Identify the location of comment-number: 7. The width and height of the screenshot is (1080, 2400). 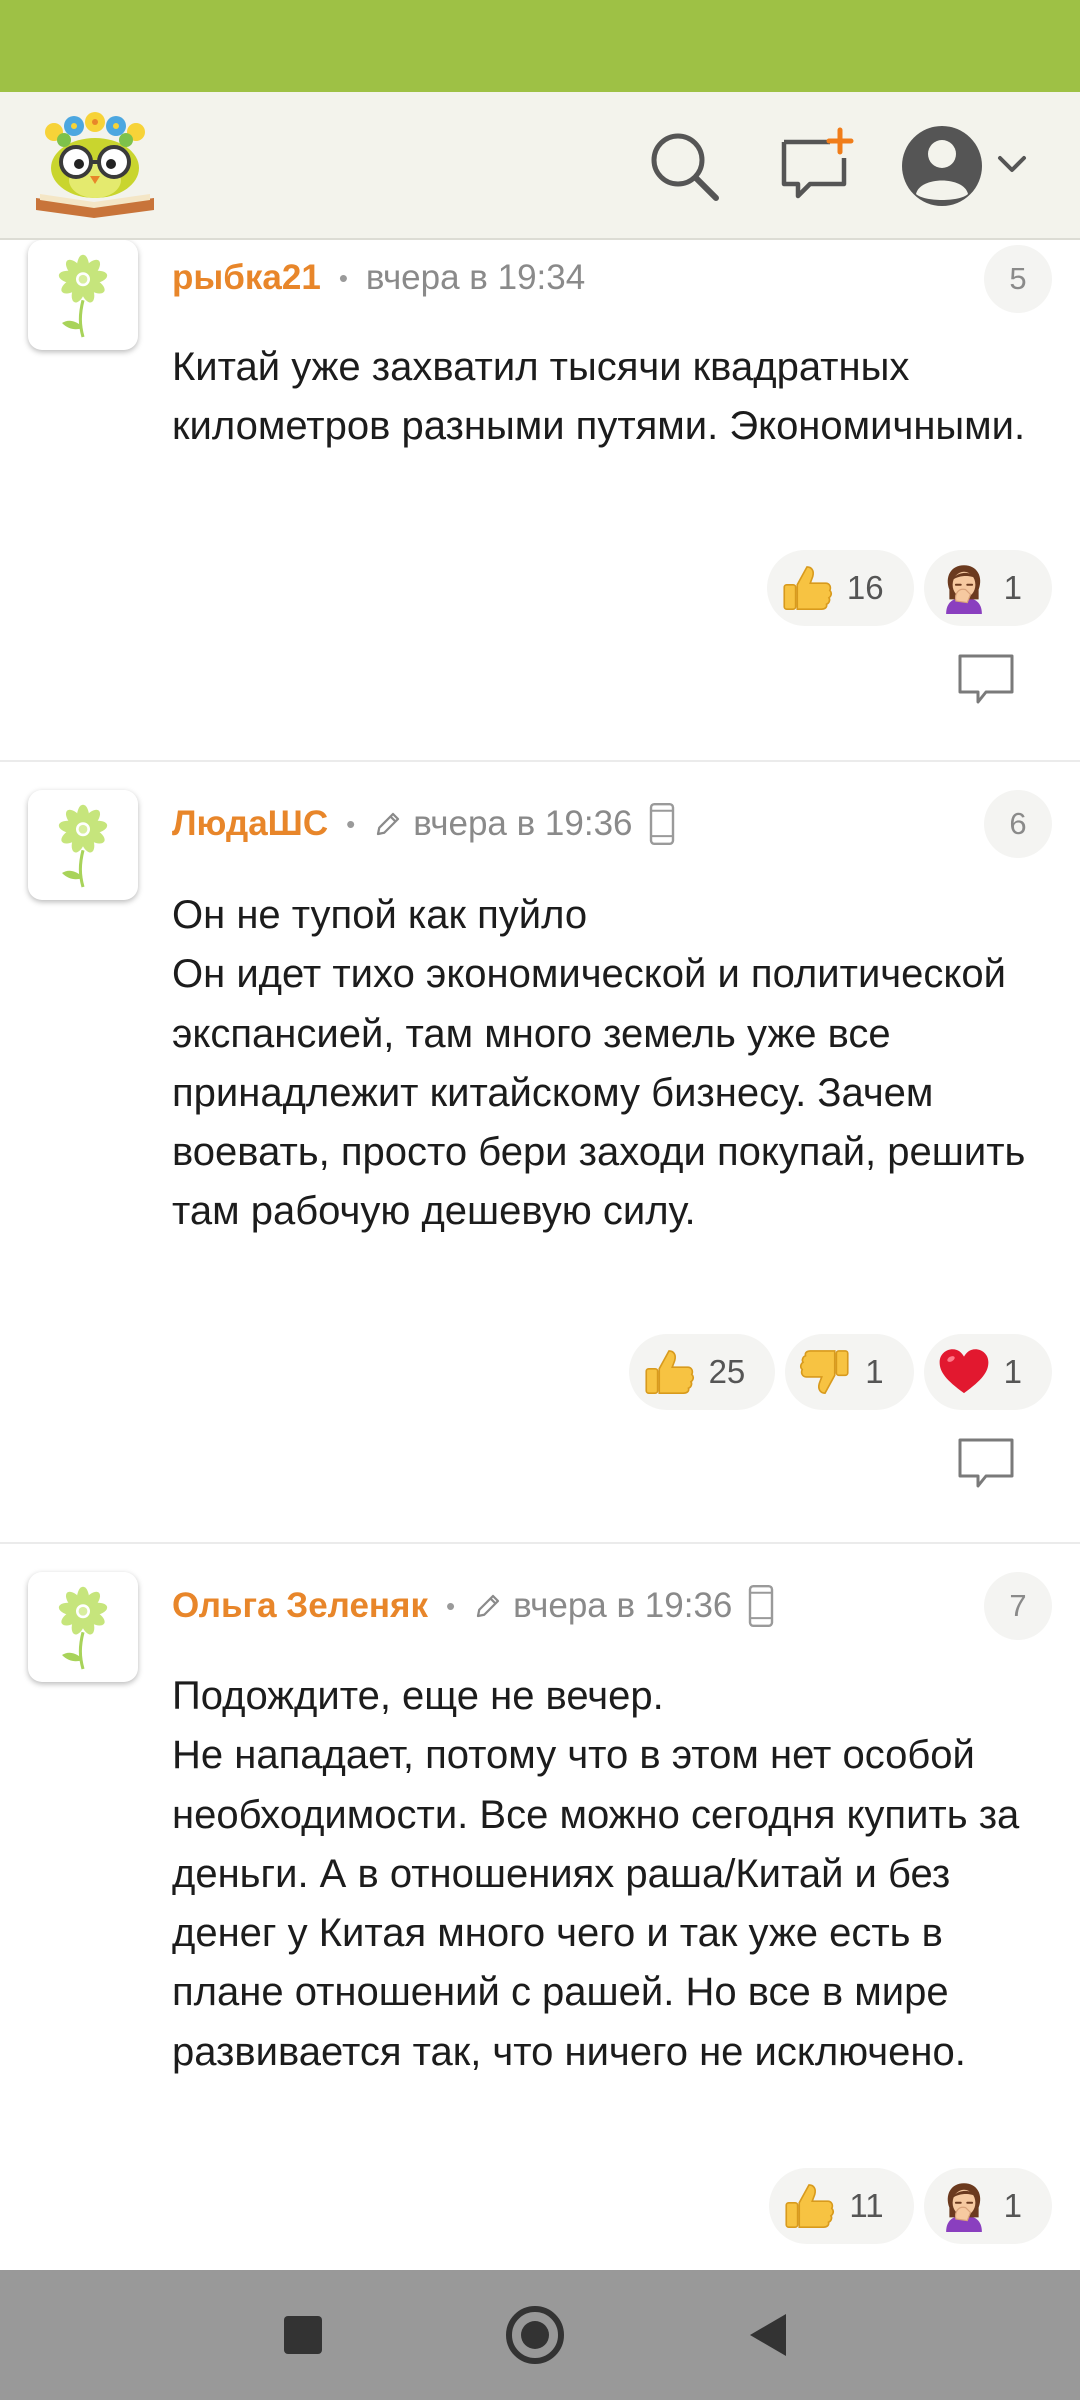
(1018, 1606).